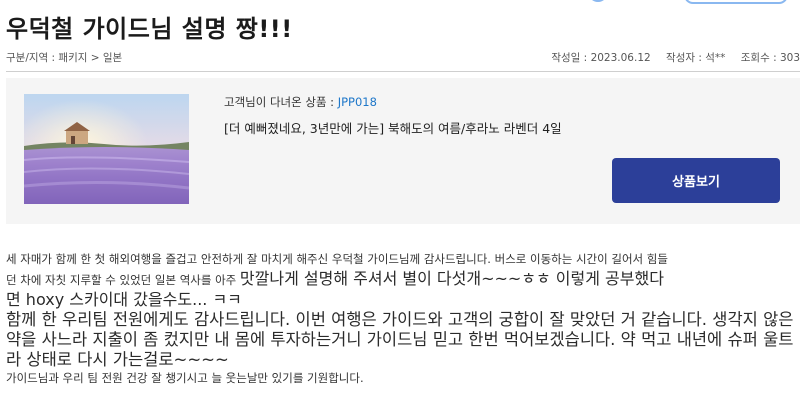 The height and width of the screenshot is (420, 812). I want to click on breadcrumb: 구분/지역 : 패키지 > 일본, so click(64, 57).